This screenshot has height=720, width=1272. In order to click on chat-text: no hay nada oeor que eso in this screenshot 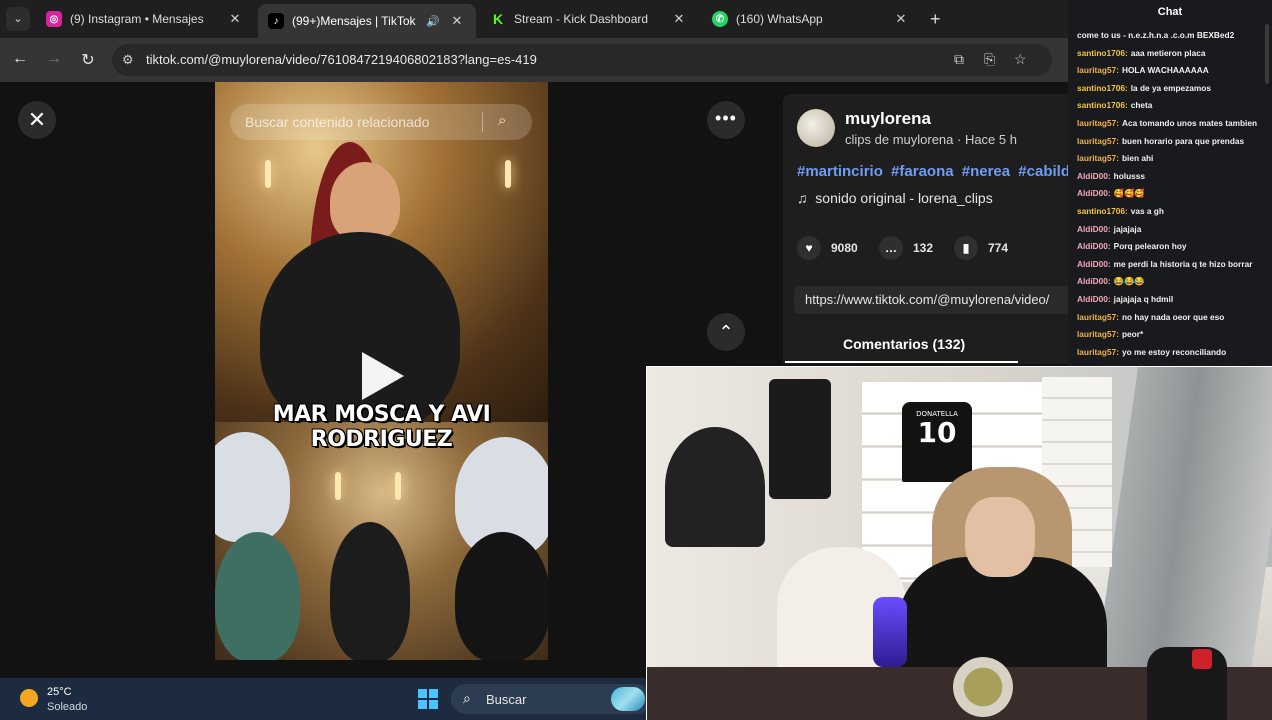, I will do `click(1173, 316)`.